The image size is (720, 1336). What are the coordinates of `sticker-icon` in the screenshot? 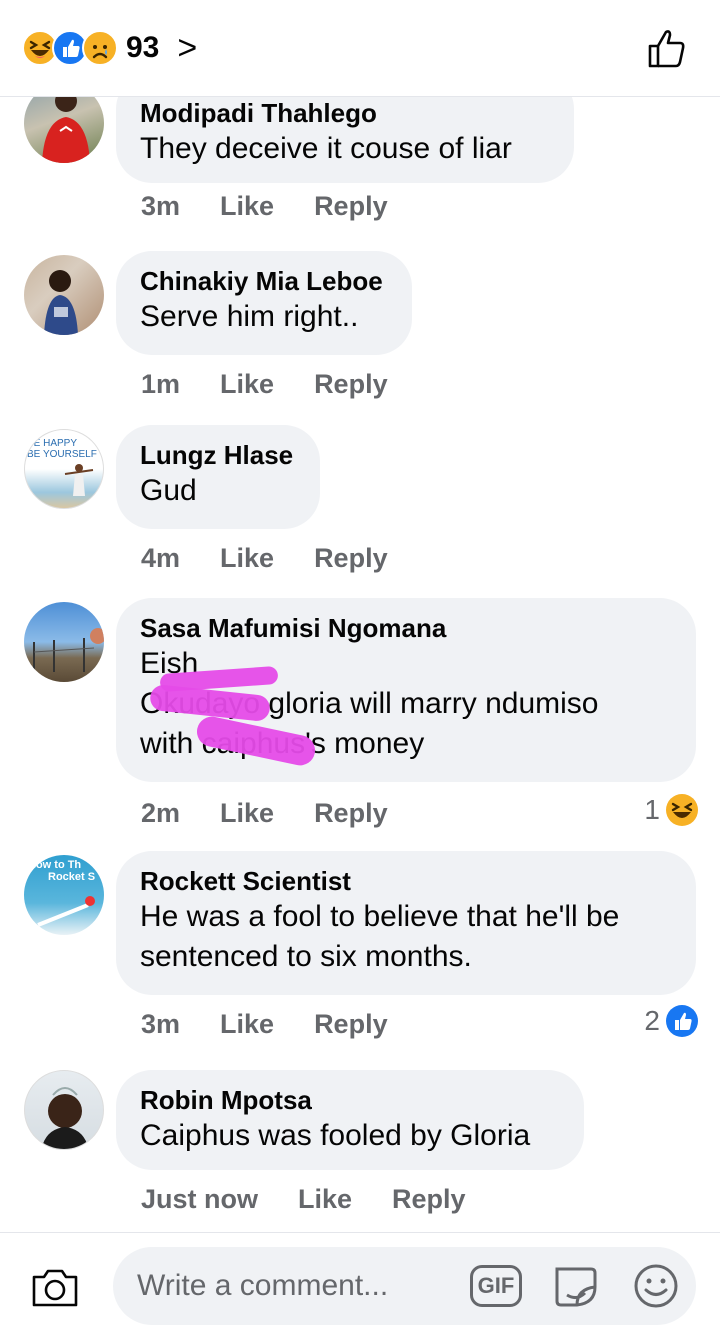 It's located at (576, 1286).